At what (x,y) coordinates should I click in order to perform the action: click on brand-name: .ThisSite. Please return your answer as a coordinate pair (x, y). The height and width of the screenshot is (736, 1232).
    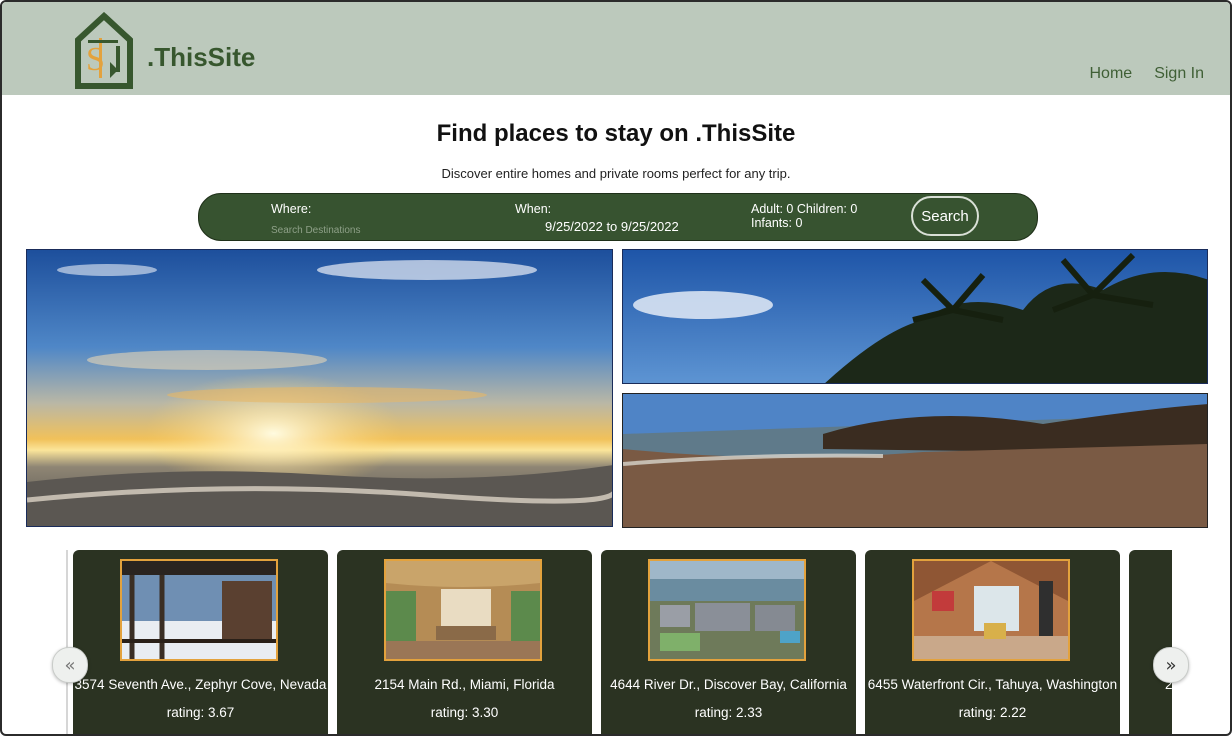
    Looking at the image, I should click on (201, 57).